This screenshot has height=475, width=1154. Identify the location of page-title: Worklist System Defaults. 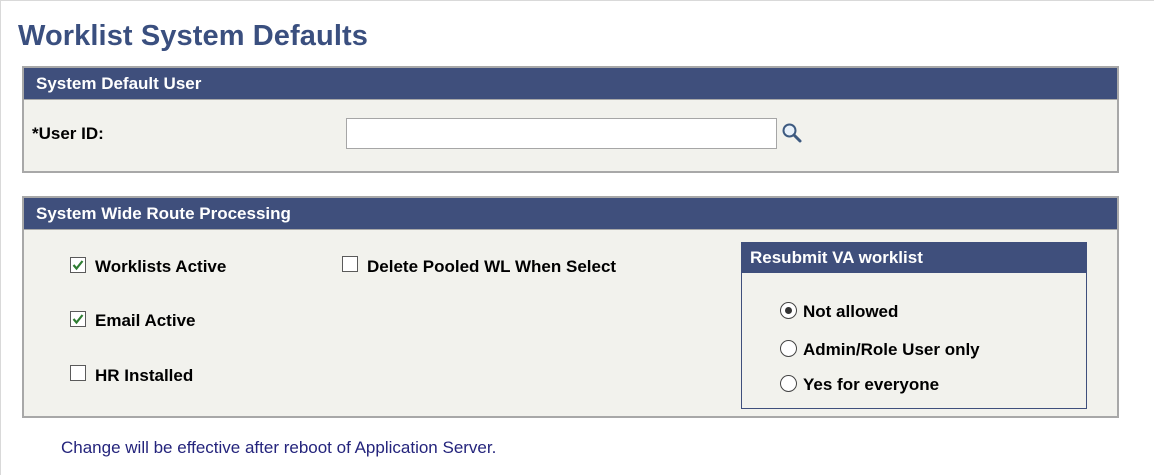
(193, 36).